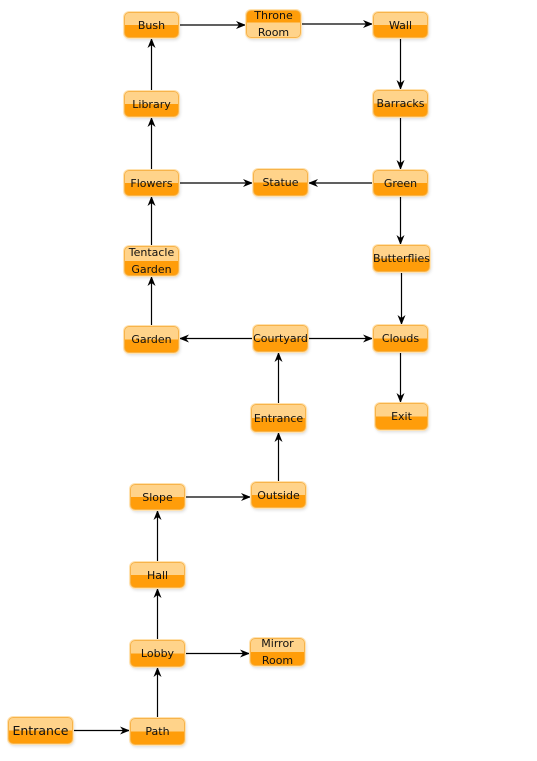 The width and height of the screenshot is (537, 761). I want to click on node-label: Hall, so click(157, 575).